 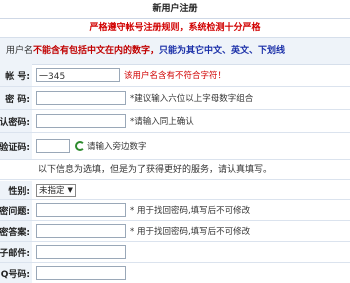 I want to click on qq-label: Q号码:, so click(x=16, y=273).